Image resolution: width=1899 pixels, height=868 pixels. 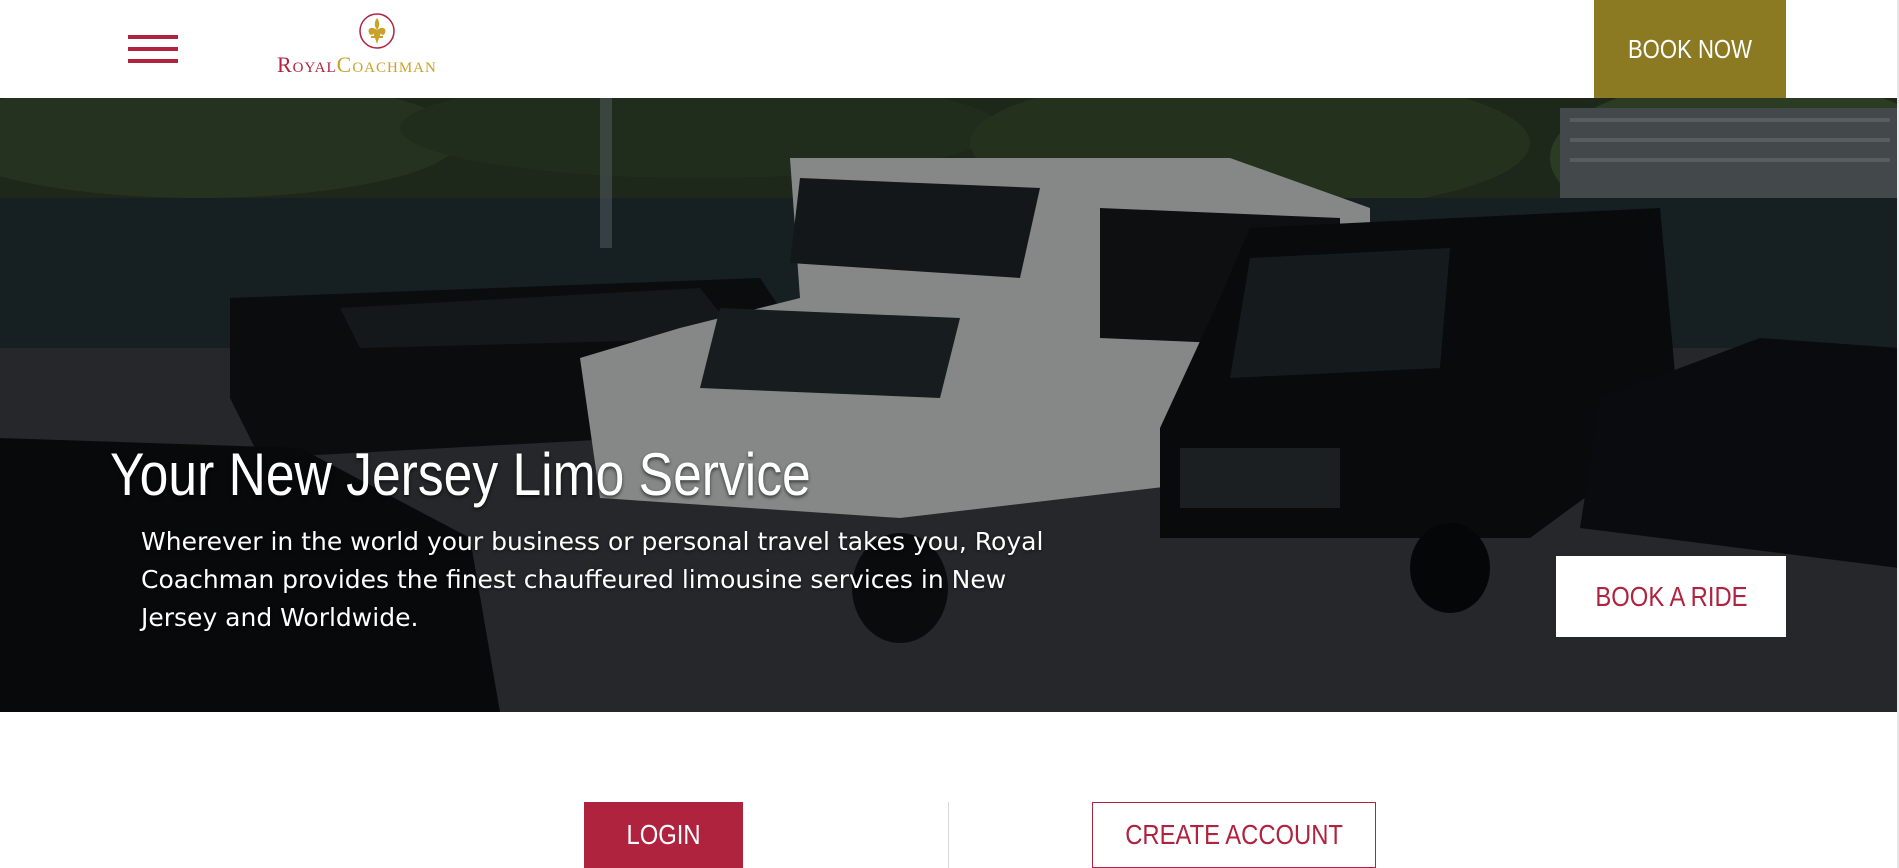 I want to click on book-now-button: BOOK NOW, so click(x=1690, y=49).